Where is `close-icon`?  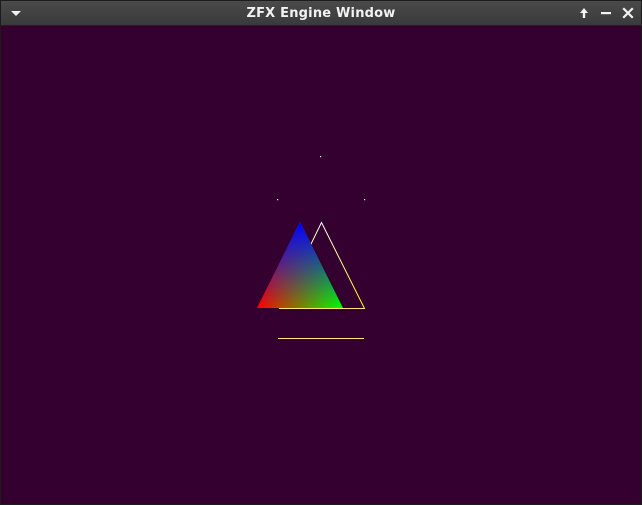
close-icon is located at coordinates (628, 13).